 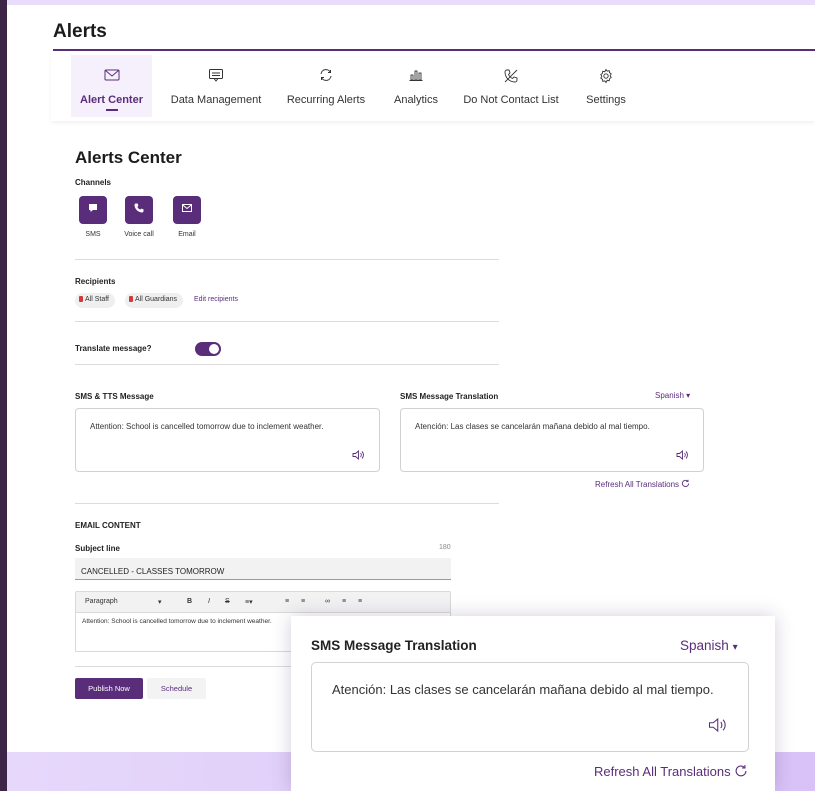 I want to click on subject-char-count: 180, so click(x=445, y=547).